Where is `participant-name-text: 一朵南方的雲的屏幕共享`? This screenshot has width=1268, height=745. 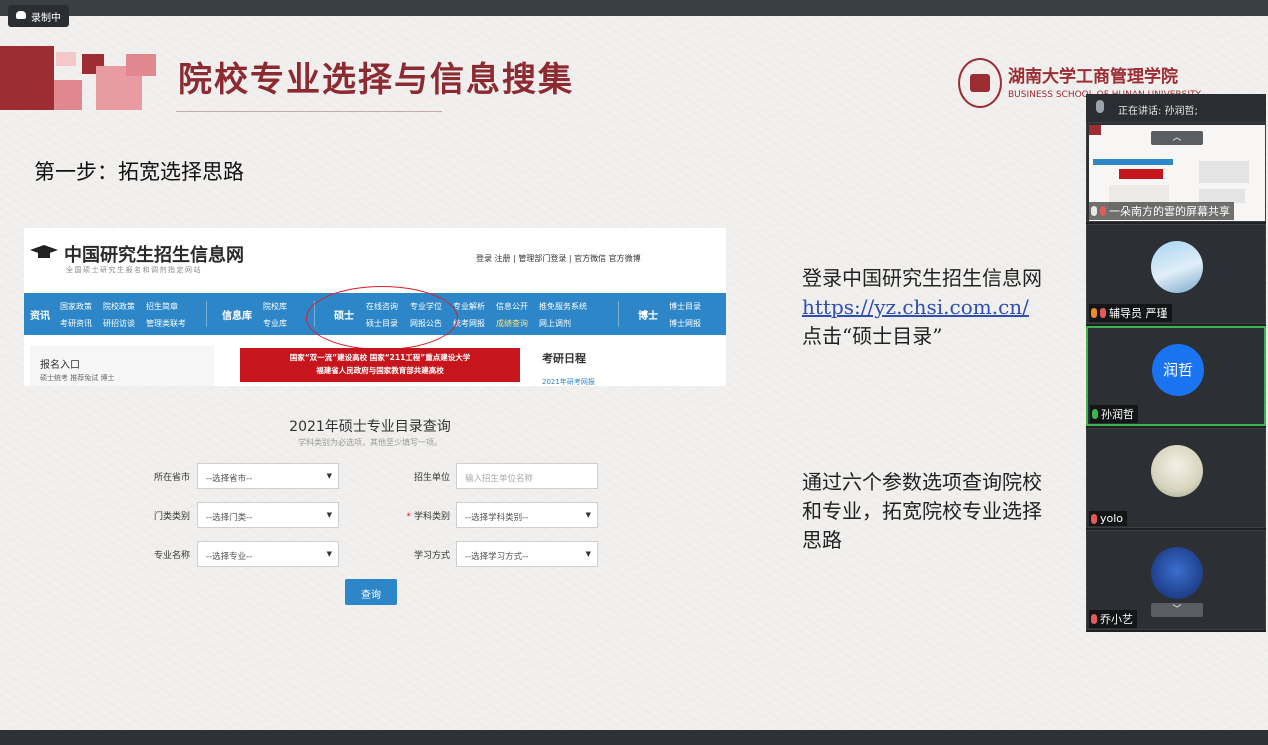 participant-name-text: 一朵南方的雲的屏幕共享 is located at coordinates (1169, 211).